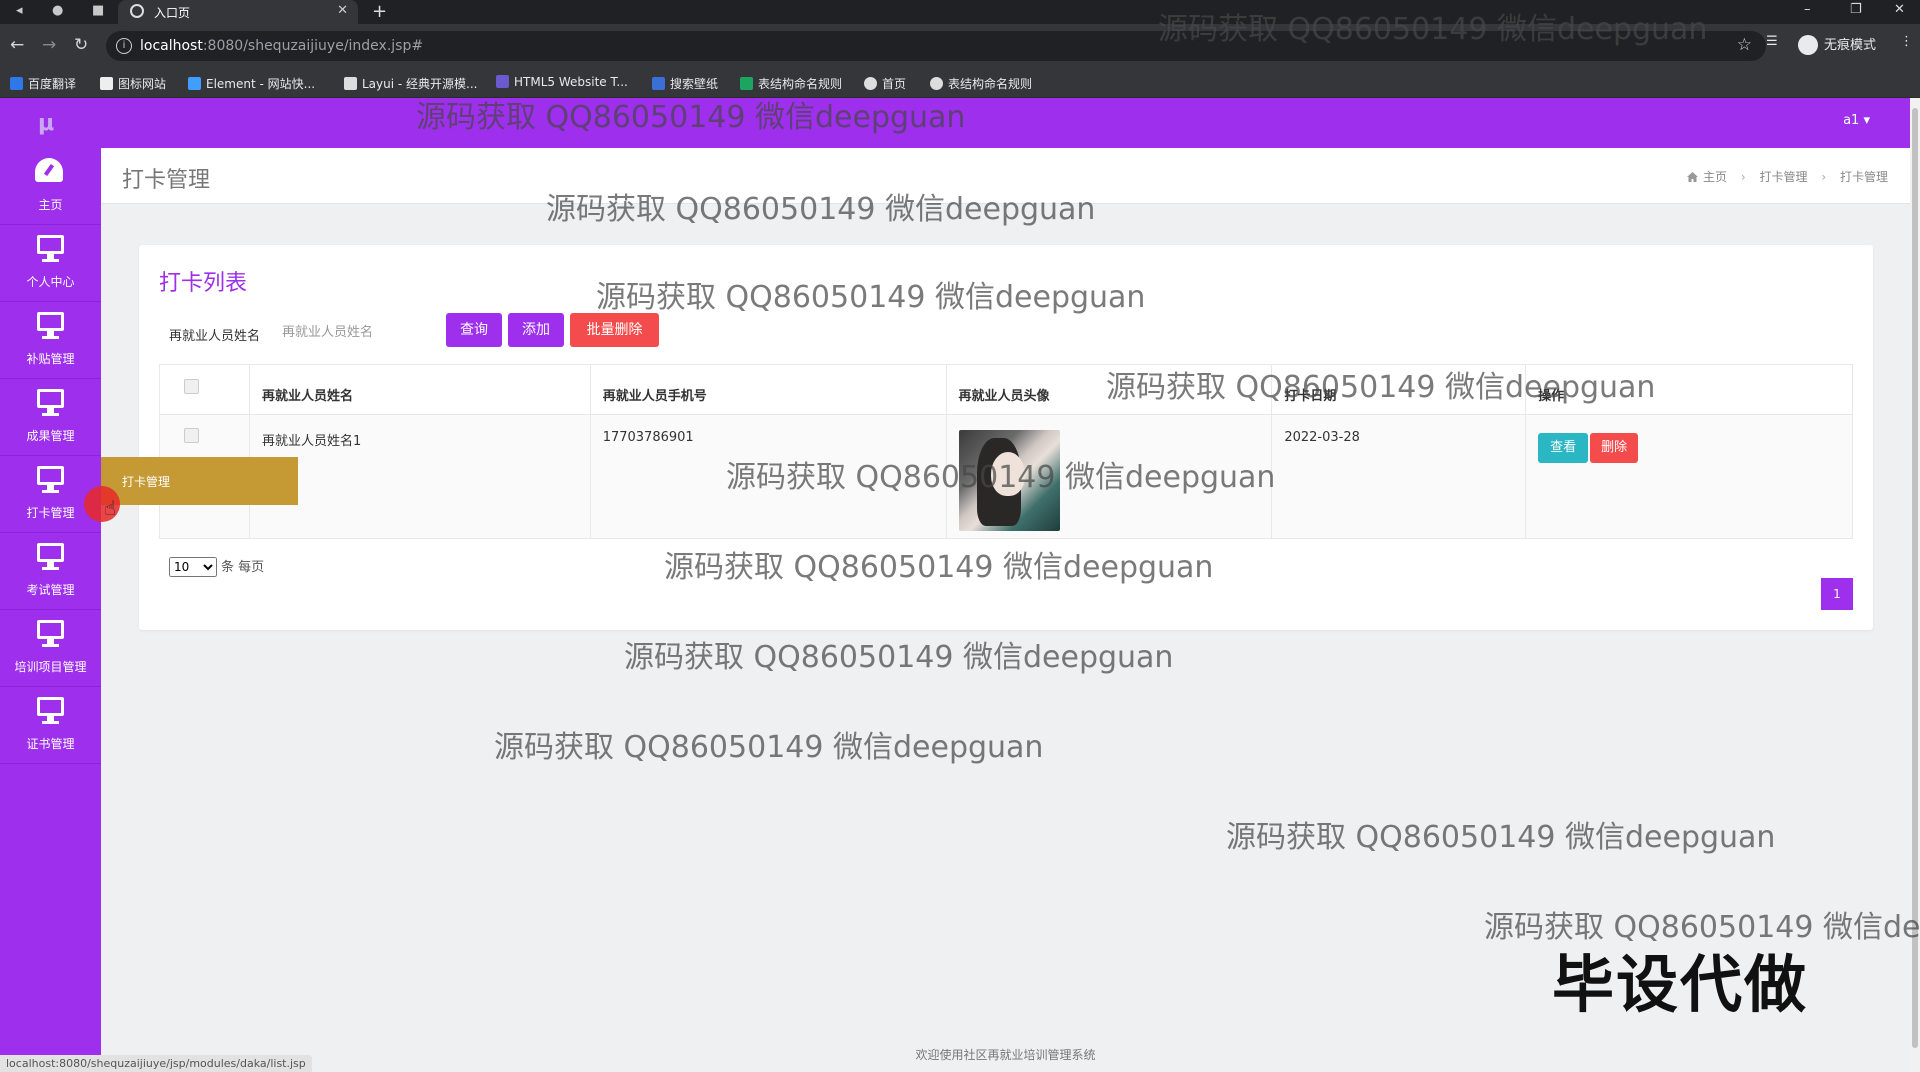  I want to click on sidebar-item-label: 补贴管理, so click(50, 359).